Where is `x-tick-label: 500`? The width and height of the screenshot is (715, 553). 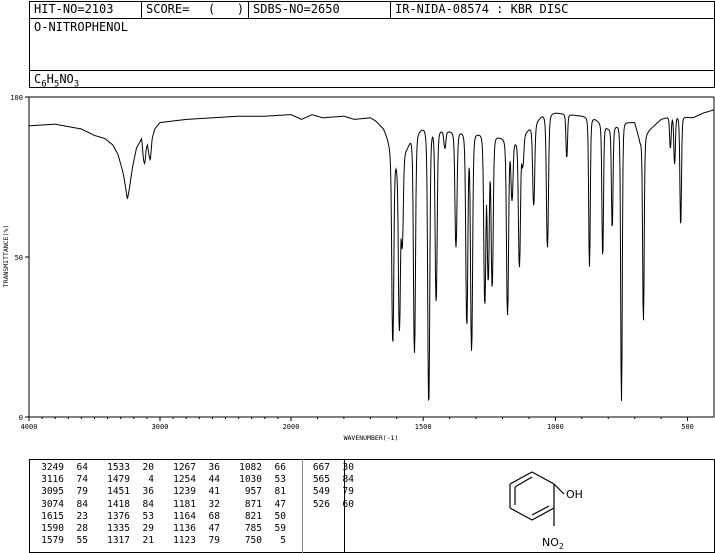 x-tick-label: 500 is located at coordinates (687, 427).